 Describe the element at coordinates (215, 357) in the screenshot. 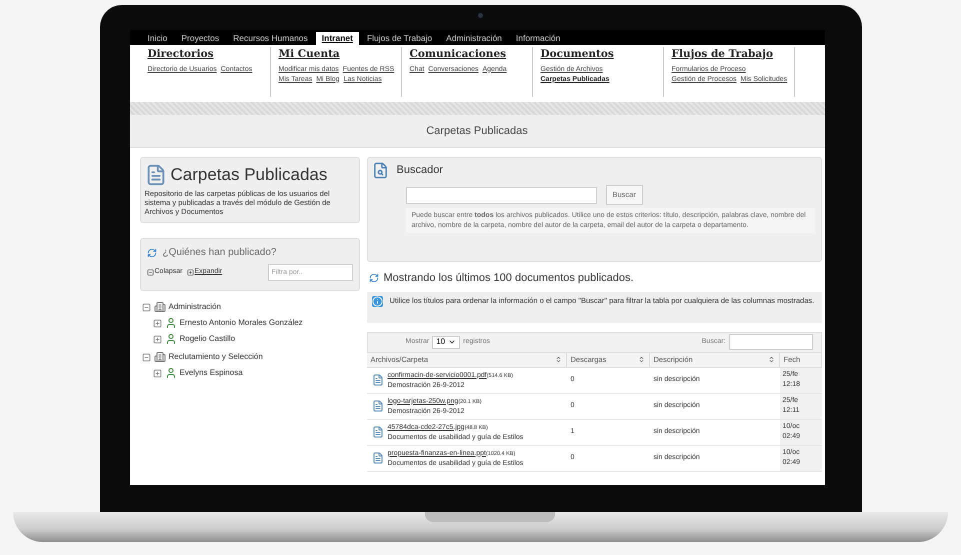

I see `tree-item: Reclutamiento y Selección` at that location.